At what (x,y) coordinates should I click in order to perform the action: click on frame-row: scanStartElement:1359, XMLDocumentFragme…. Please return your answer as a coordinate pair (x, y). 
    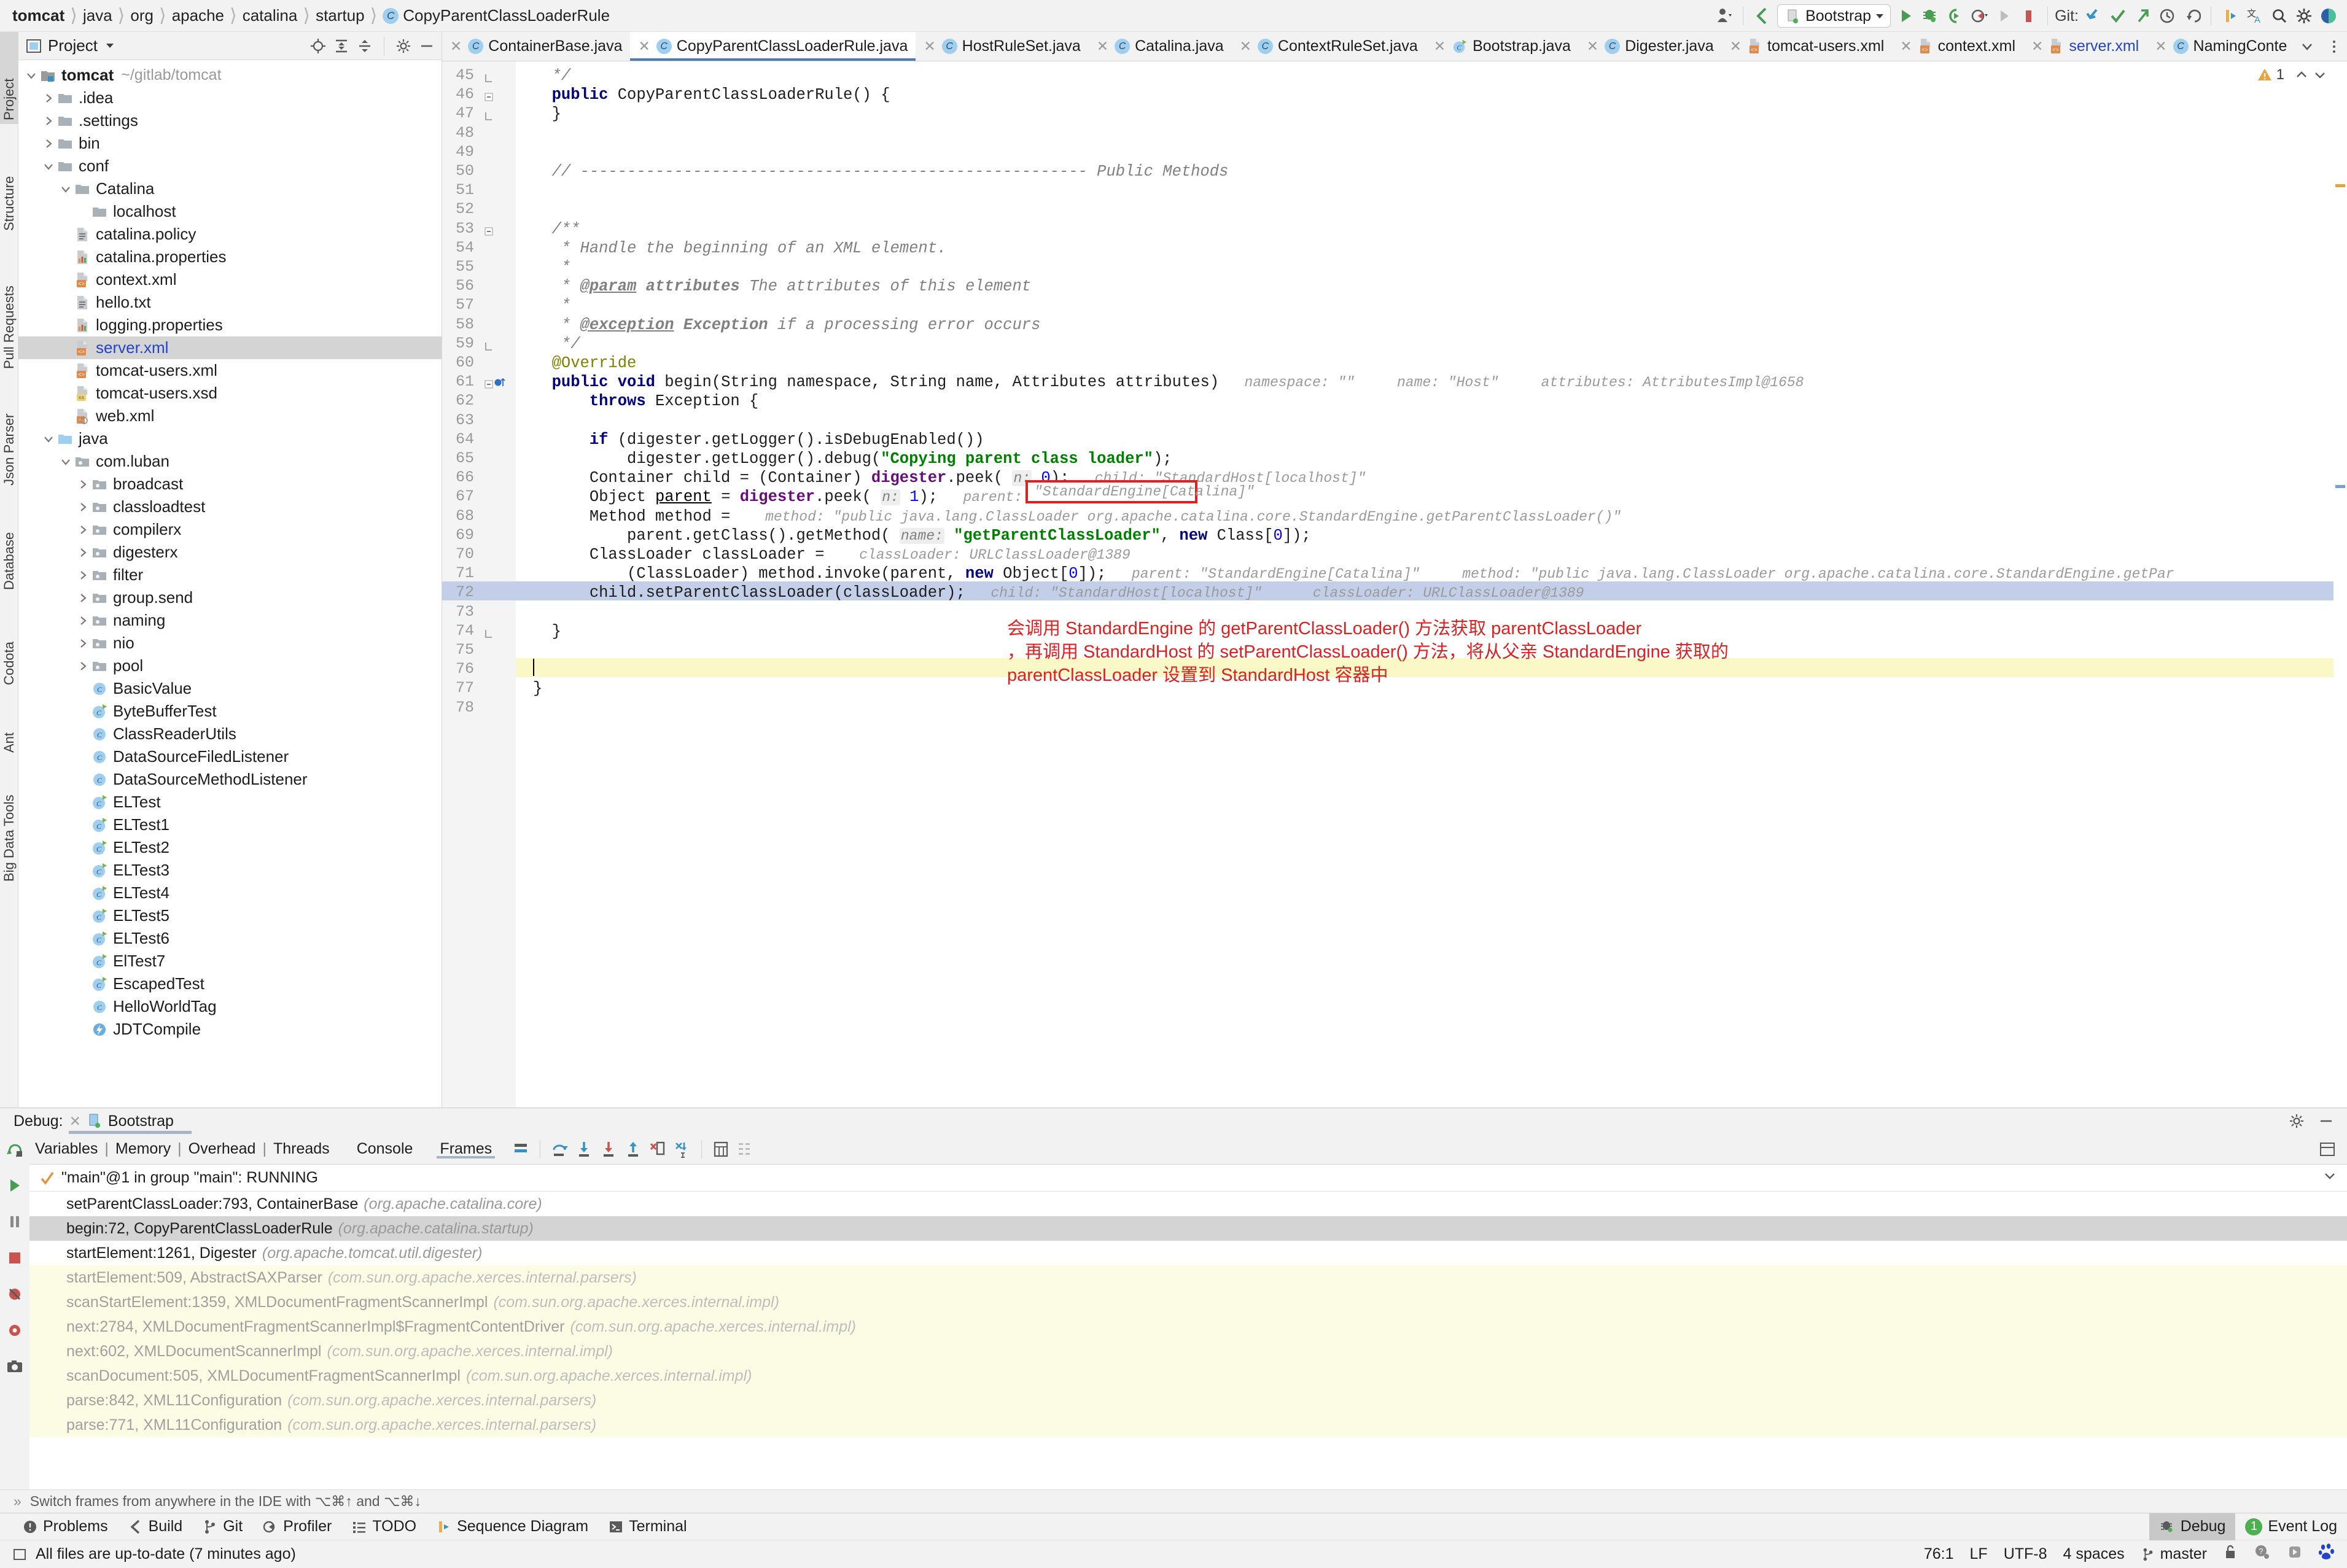
    Looking at the image, I should click on (1188, 1302).